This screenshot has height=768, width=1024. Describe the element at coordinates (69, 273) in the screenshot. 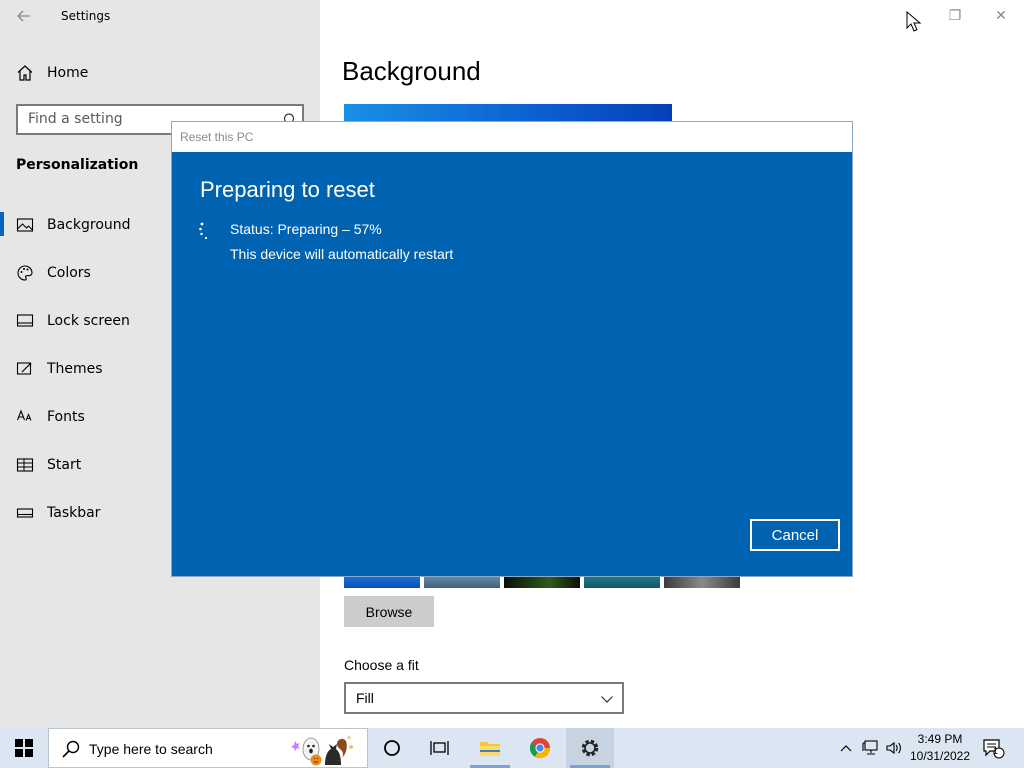

I see `sidebar-item-label: Colors` at that location.